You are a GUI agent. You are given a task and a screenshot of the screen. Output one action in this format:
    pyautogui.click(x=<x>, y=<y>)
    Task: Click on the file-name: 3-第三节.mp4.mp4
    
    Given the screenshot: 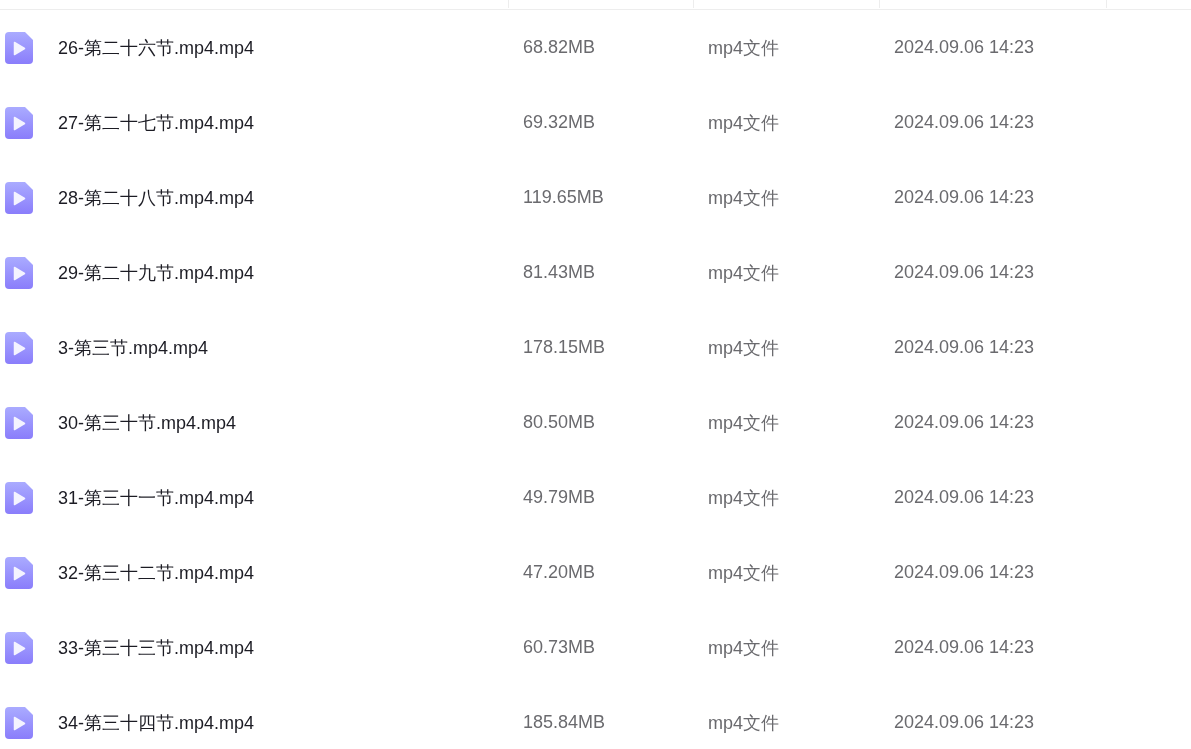 What is the action you would take?
    pyautogui.click(x=133, y=348)
    